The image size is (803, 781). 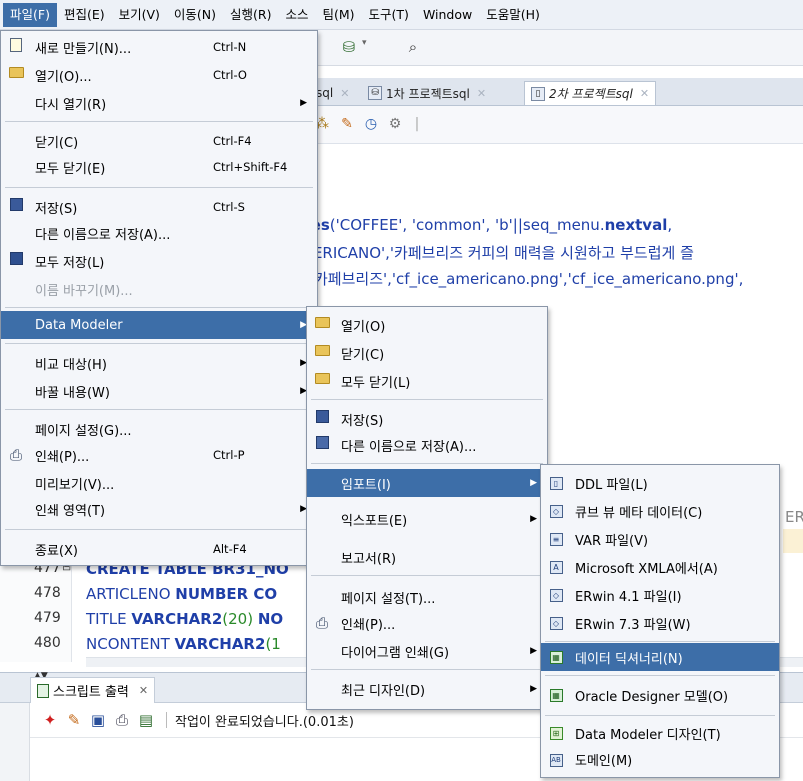 I want to click on menu-item-dm-close-all: 모두 닫기(L), so click(x=427, y=381).